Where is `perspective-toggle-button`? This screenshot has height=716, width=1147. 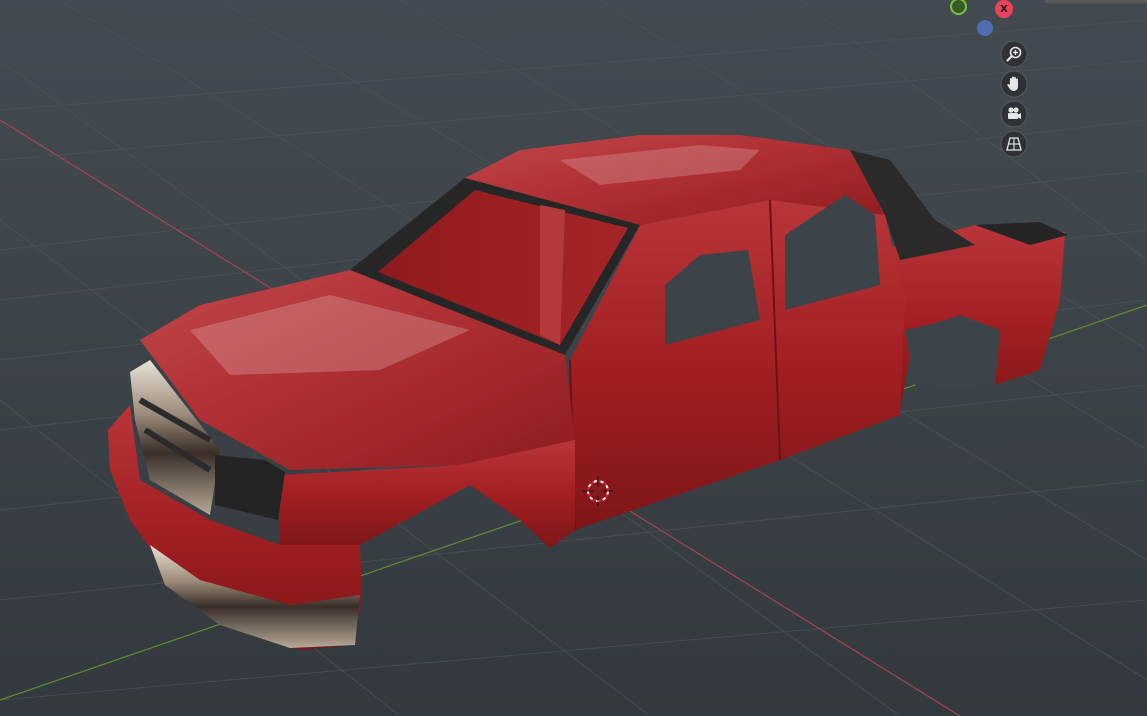 perspective-toggle-button is located at coordinates (1014, 144).